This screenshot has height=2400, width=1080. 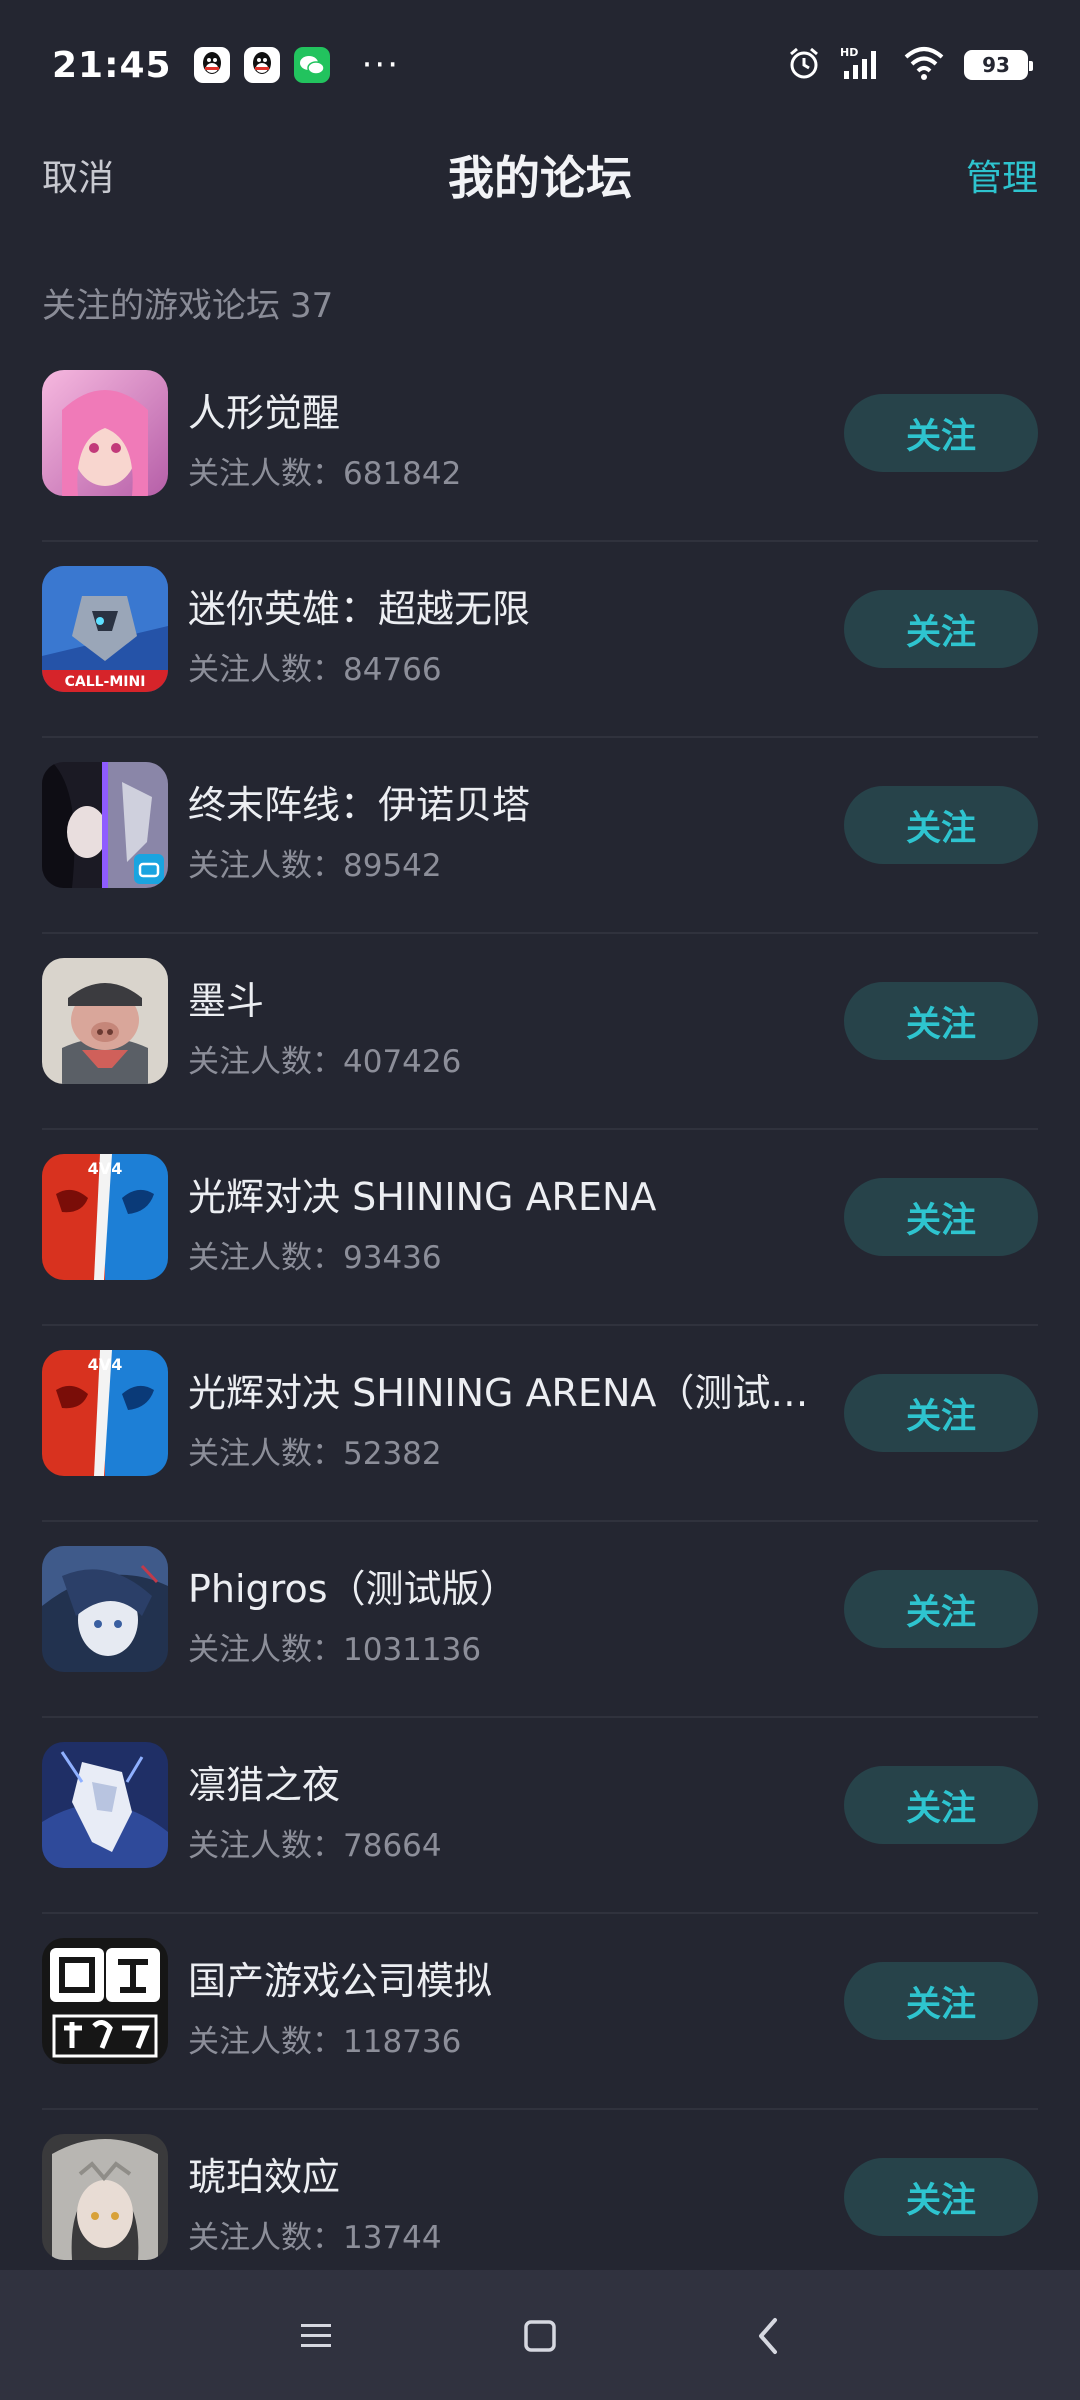 What do you see at coordinates (540, 65) in the screenshot?
I see `status-bar: 21:45 ··· HD 93` at bounding box center [540, 65].